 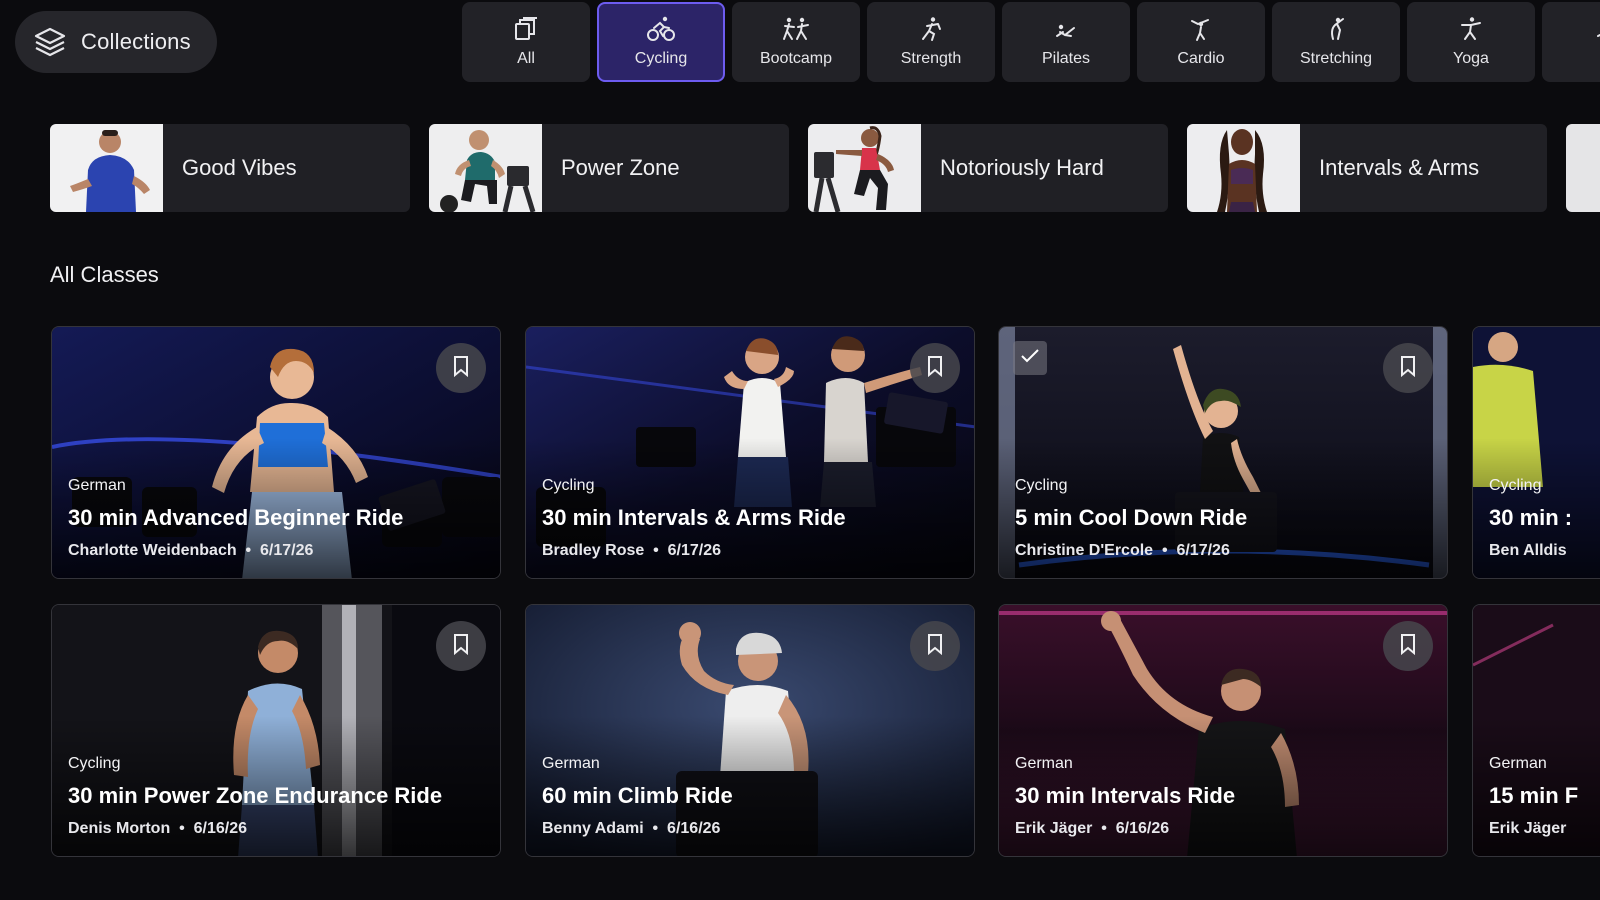 What do you see at coordinates (1536, 730) in the screenshot?
I see `class-card: German 15 min F Erik Jäger` at bounding box center [1536, 730].